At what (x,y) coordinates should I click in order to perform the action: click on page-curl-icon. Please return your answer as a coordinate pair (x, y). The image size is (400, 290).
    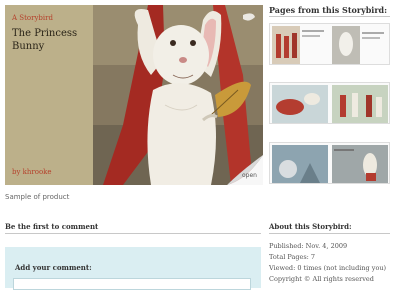
    Looking at the image, I should click on (245, 170).